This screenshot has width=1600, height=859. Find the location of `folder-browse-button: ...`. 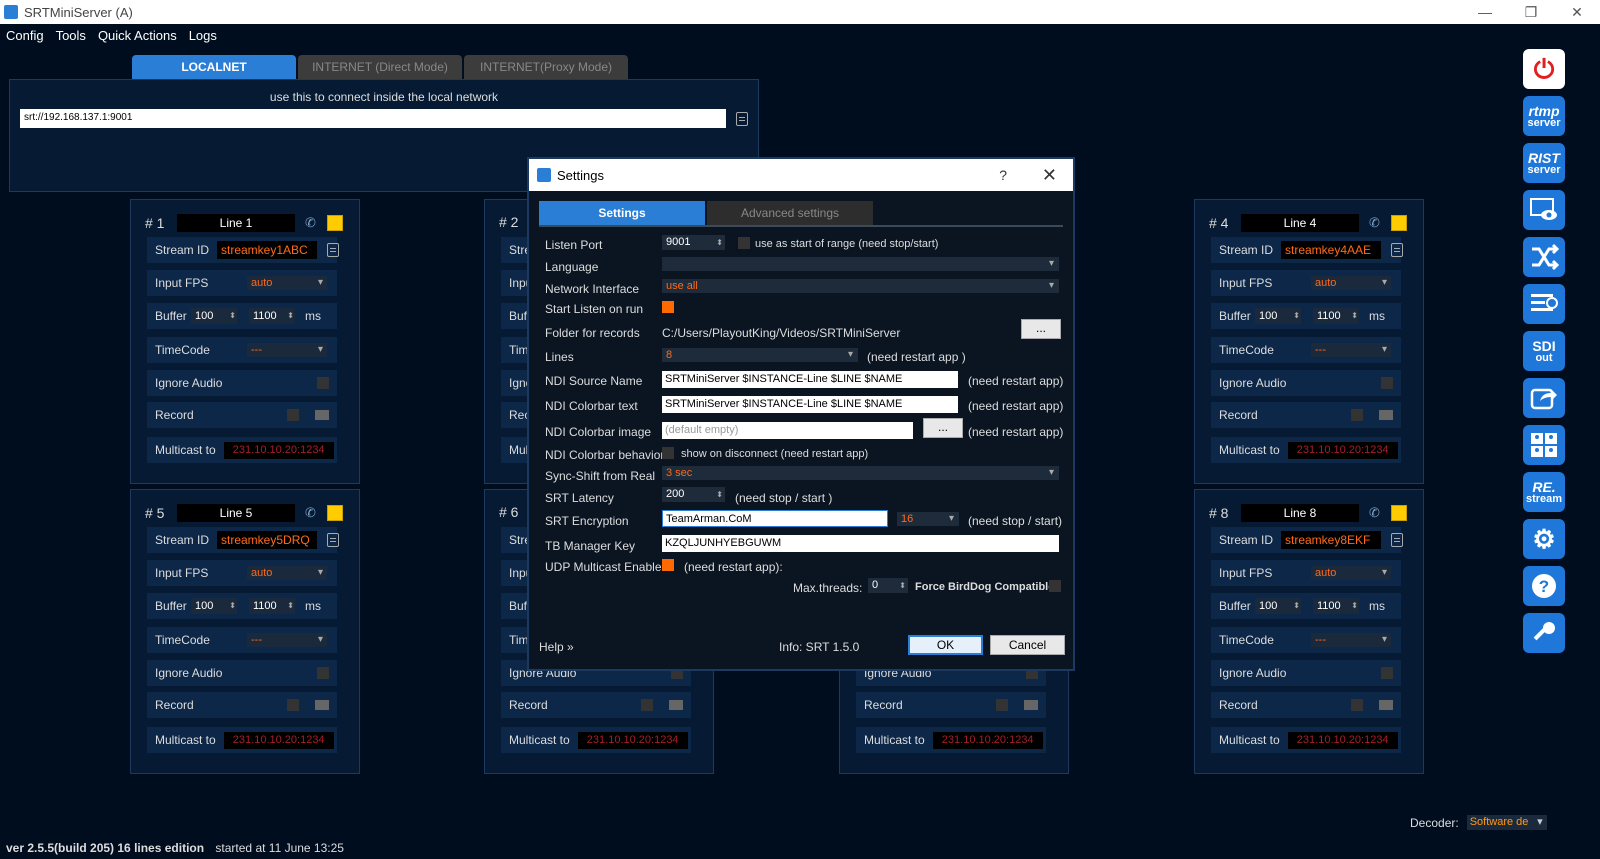

folder-browse-button: ... is located at coordinates (1041, 329).